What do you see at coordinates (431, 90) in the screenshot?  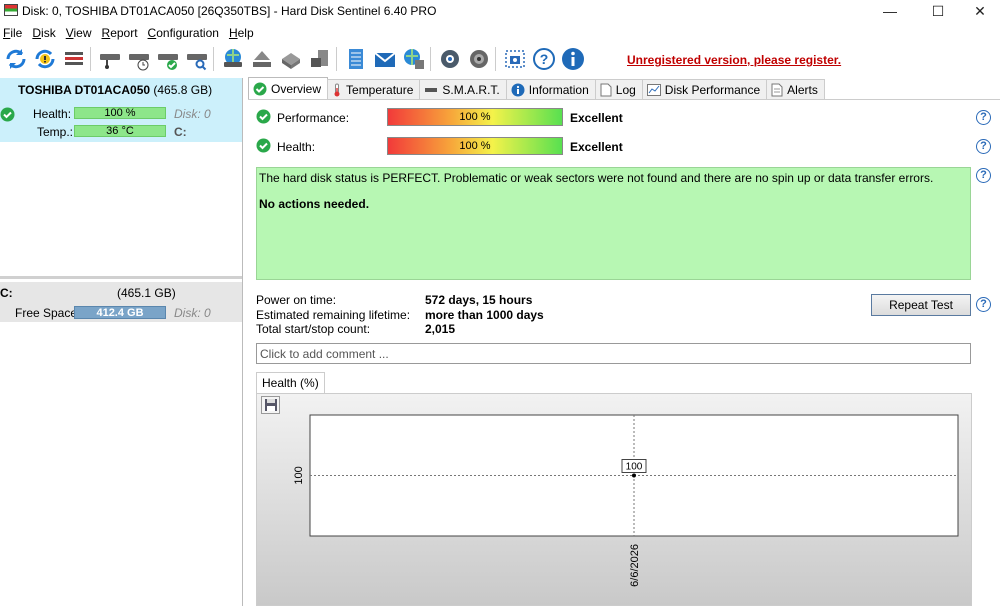 I see `disk-icon` at bounding box center [431, 90].